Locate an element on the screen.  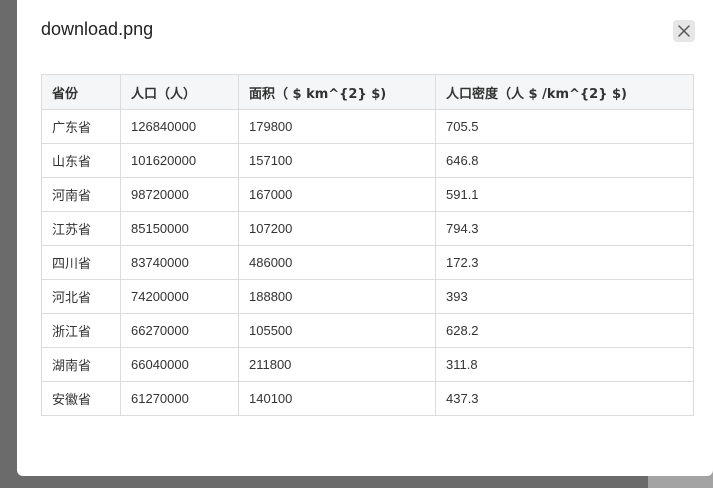
cell-area: 107200 is located at coordinates (337, 228).